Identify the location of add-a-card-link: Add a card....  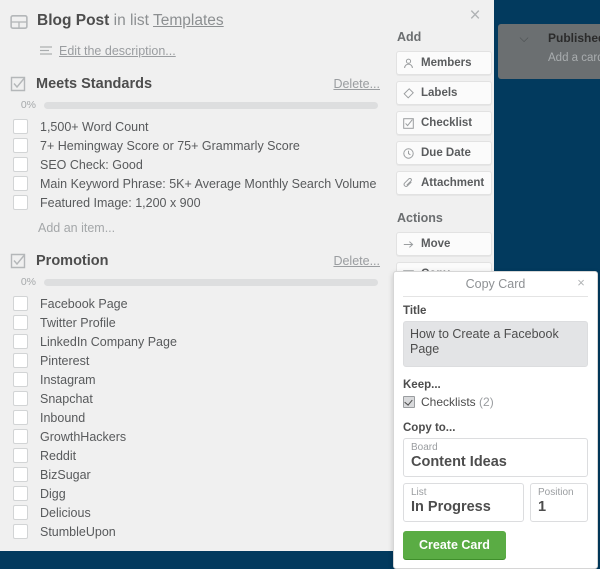
(570, 54).